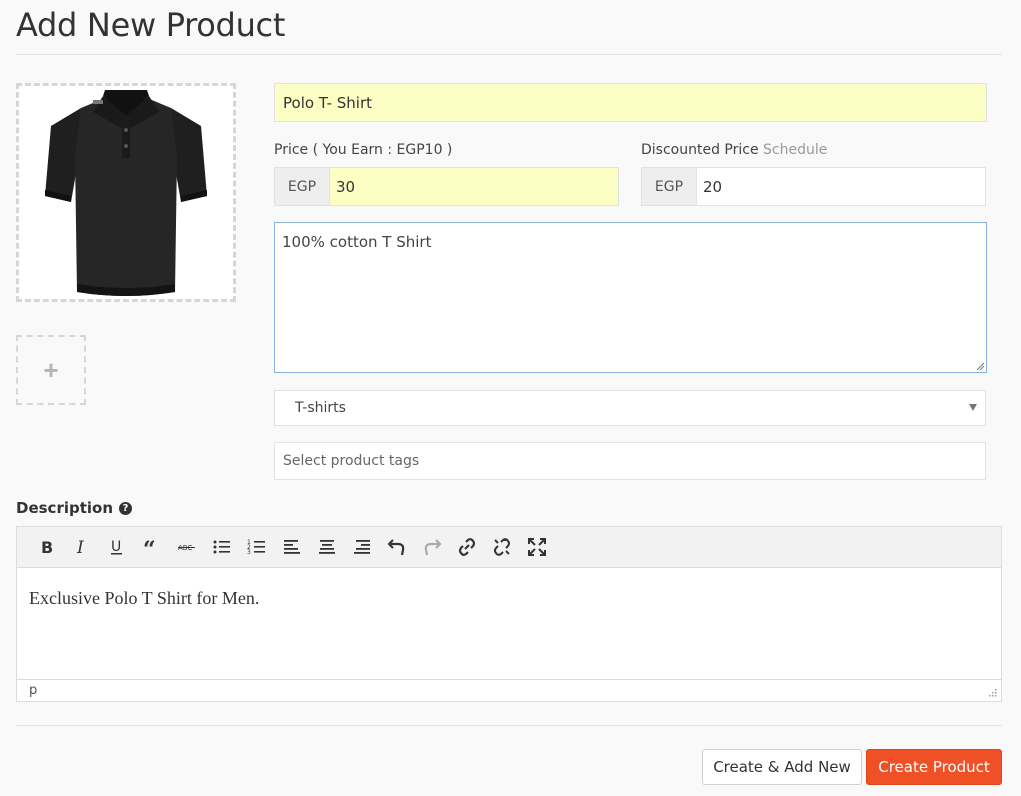  I want to click on editor-toolbar: B I U “ ABC 123, so click(509, 547).